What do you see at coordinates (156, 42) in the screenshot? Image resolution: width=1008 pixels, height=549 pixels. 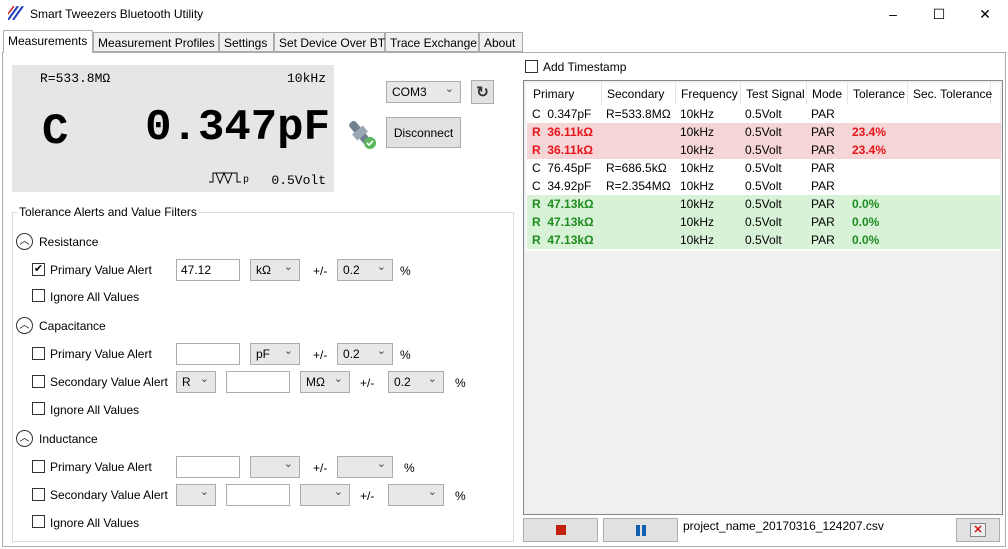 I see `tab-measurement-profiles: Measurement Profiles` at bounding box center [156, 42].